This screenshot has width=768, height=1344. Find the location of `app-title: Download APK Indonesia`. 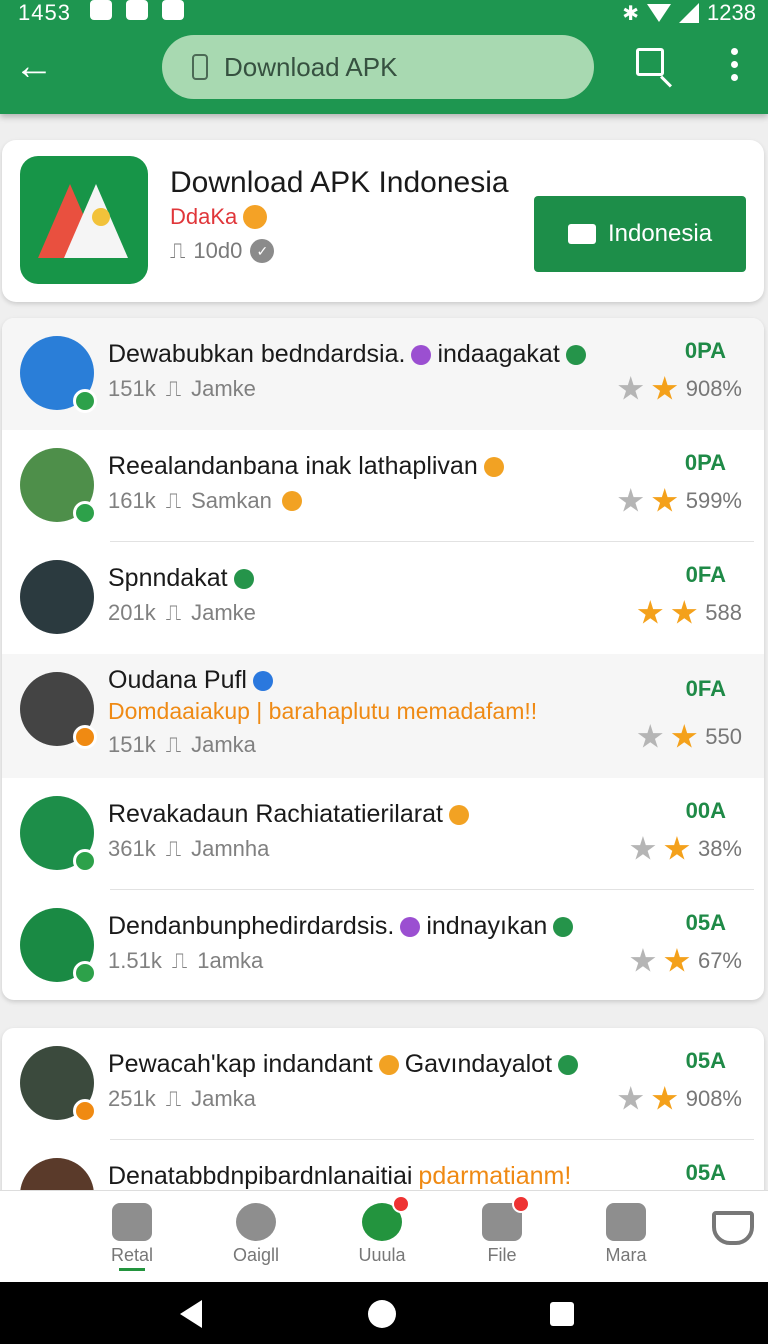

app-title: Download APK Indonesia is located at coordinates (339, 182).